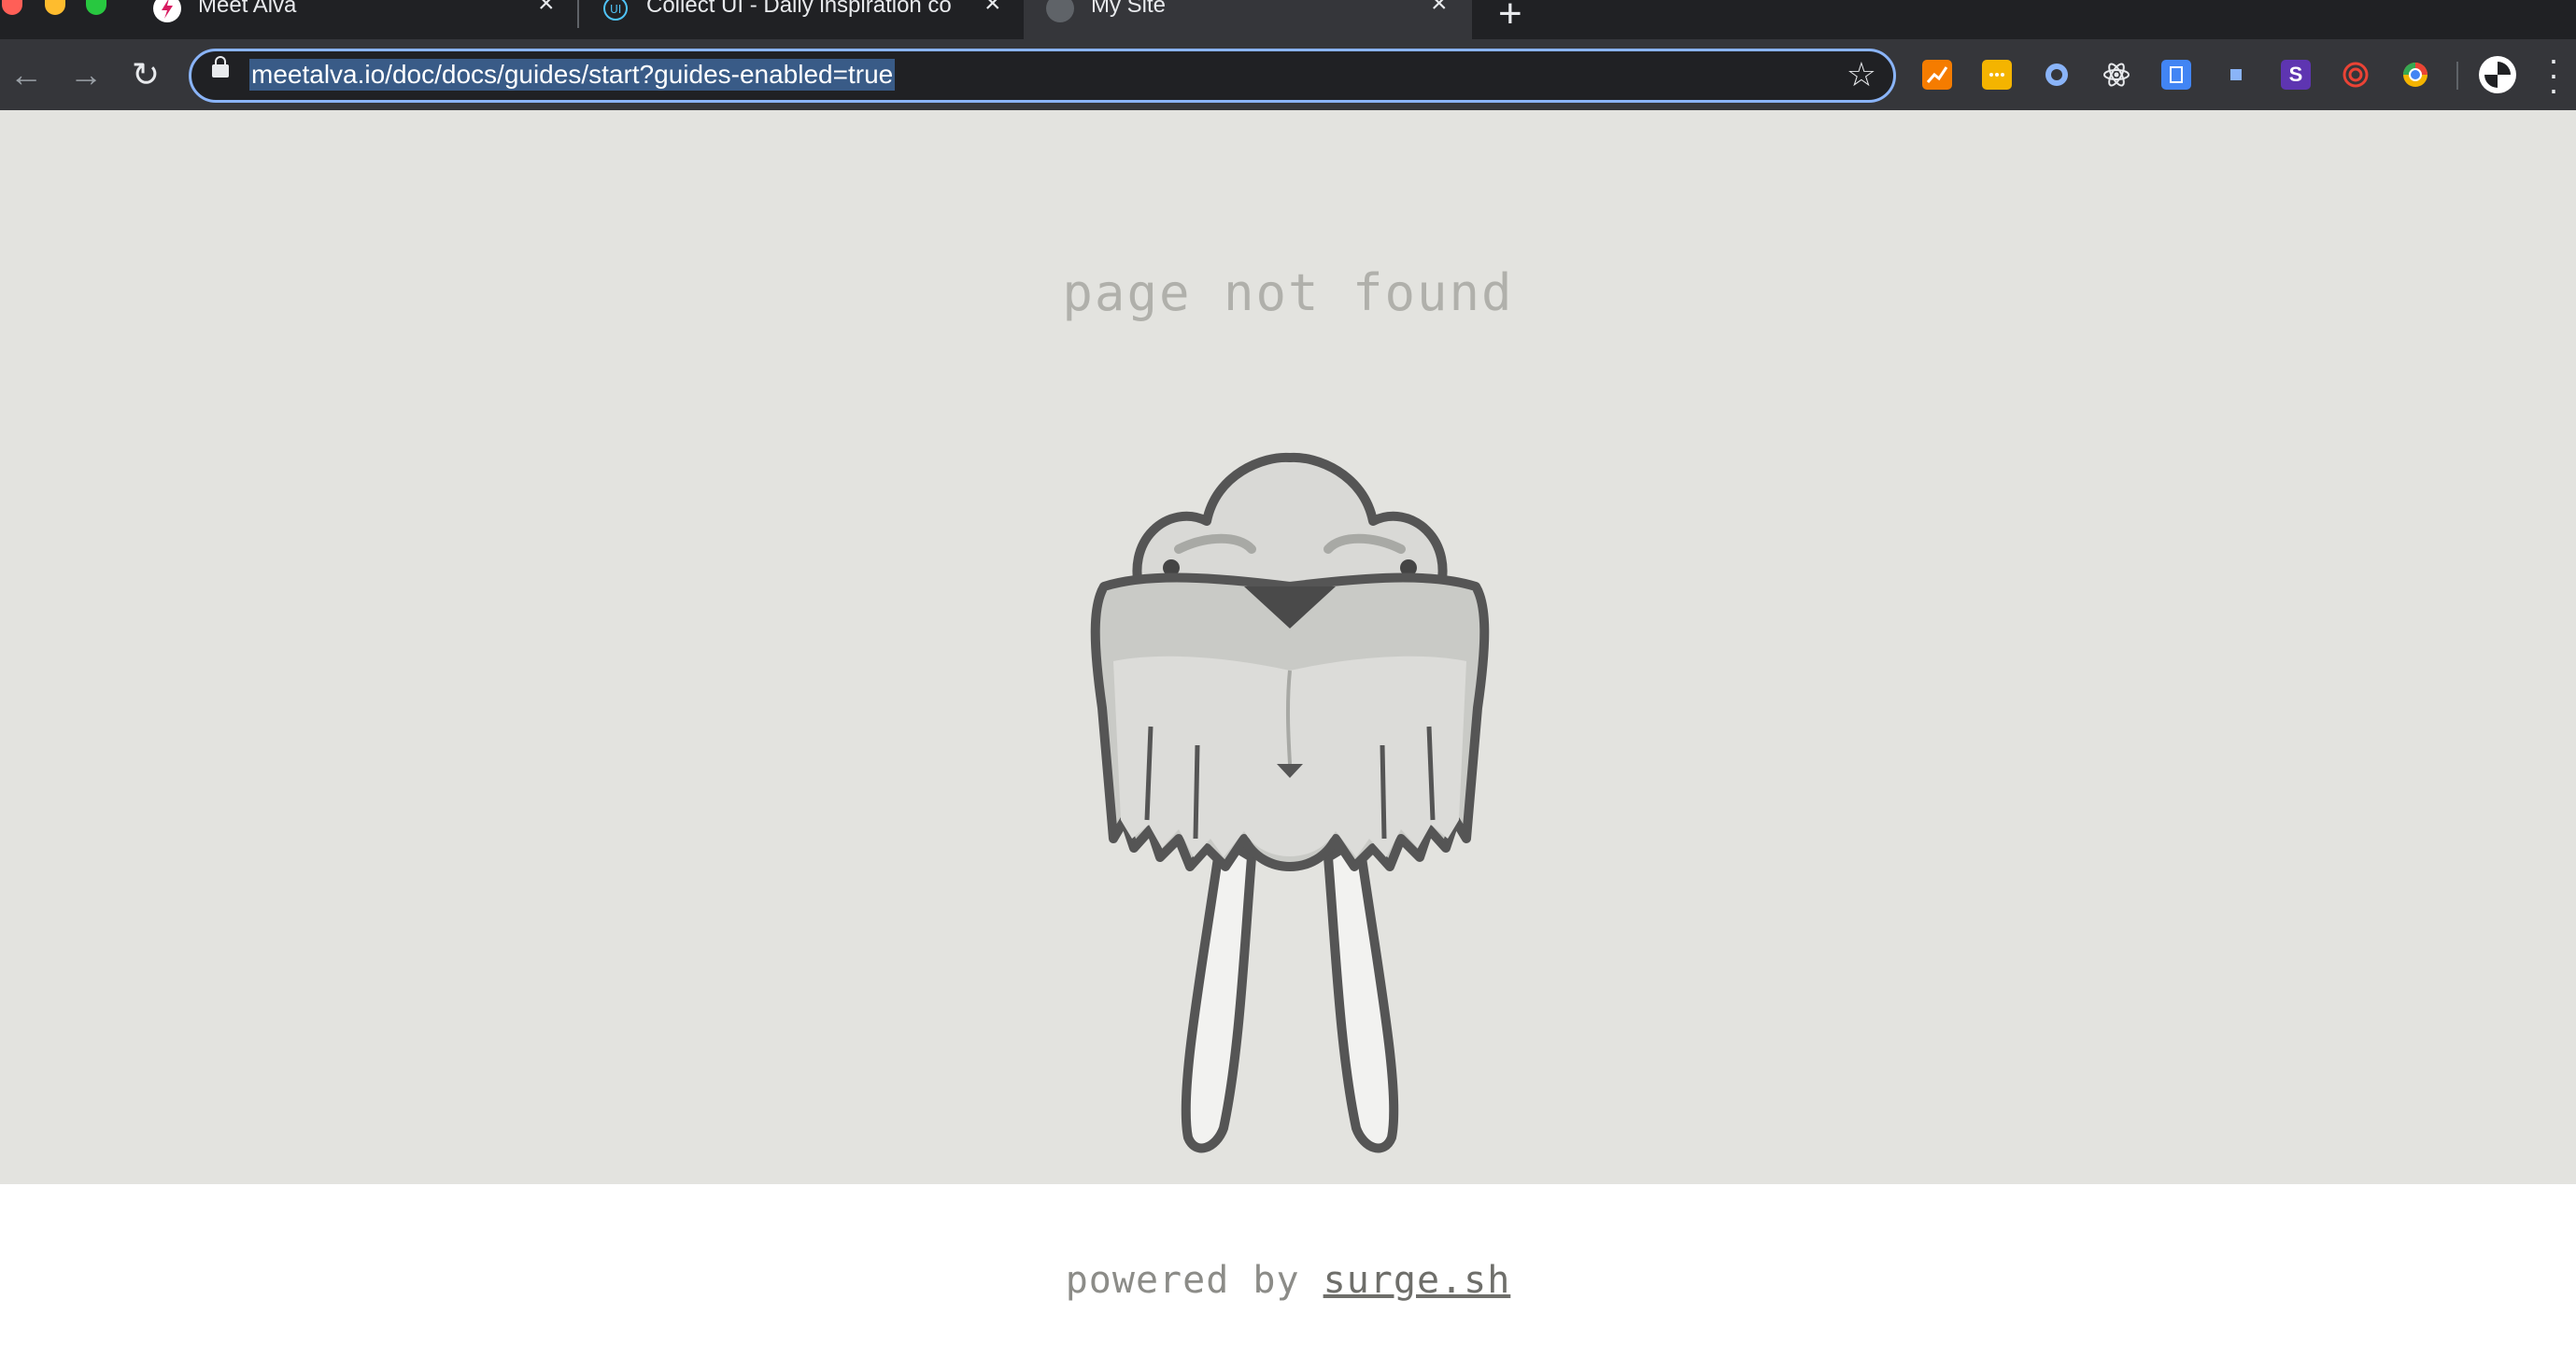  What do you see at coordinates (2176, 75) in the screenshot?
I see `bootstrap-extension-icon` at bounding box center [2176, 75].